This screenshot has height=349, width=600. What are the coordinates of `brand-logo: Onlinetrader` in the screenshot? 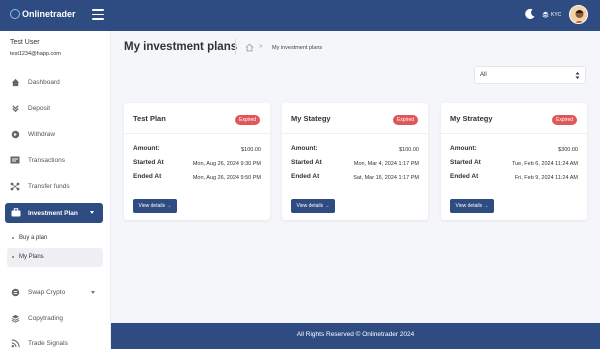 It's located at (43, 14).